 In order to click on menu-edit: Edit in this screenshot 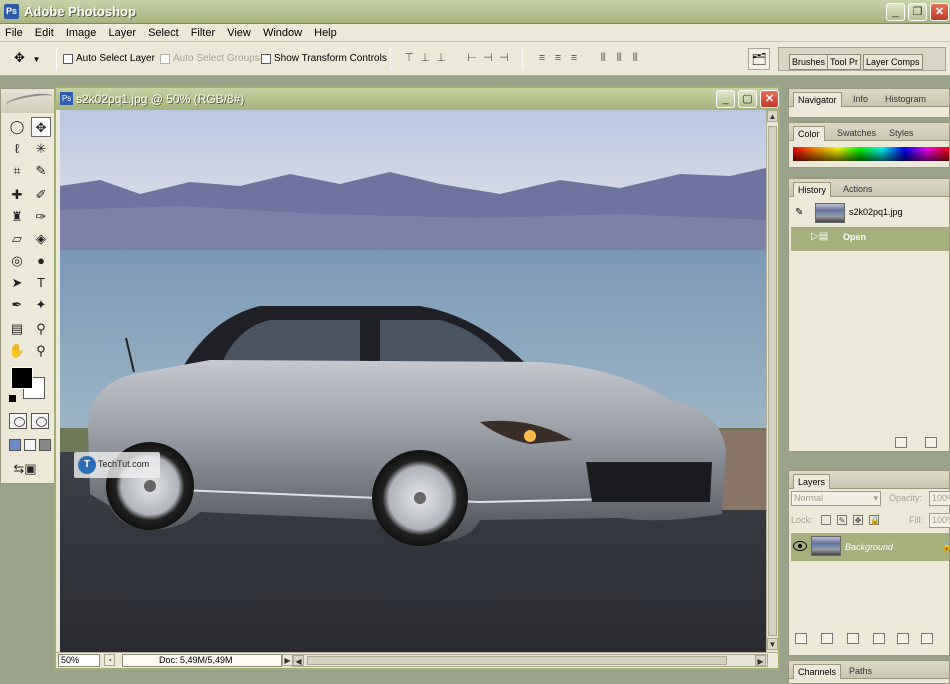, I will do `click(44, 31)`.